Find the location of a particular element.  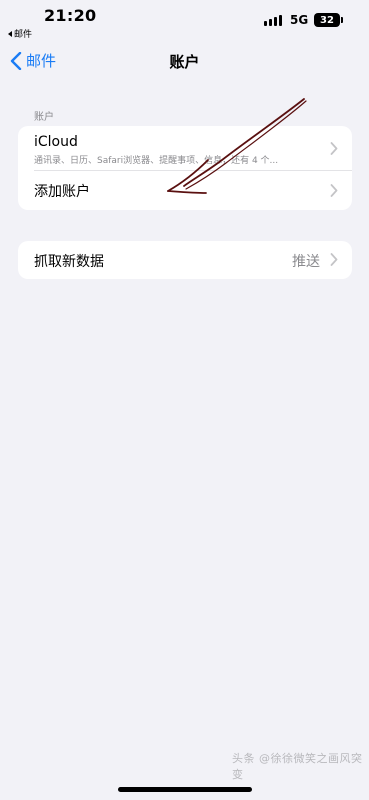

back-to-app: 邮件 is located at coordinates (20, 33).